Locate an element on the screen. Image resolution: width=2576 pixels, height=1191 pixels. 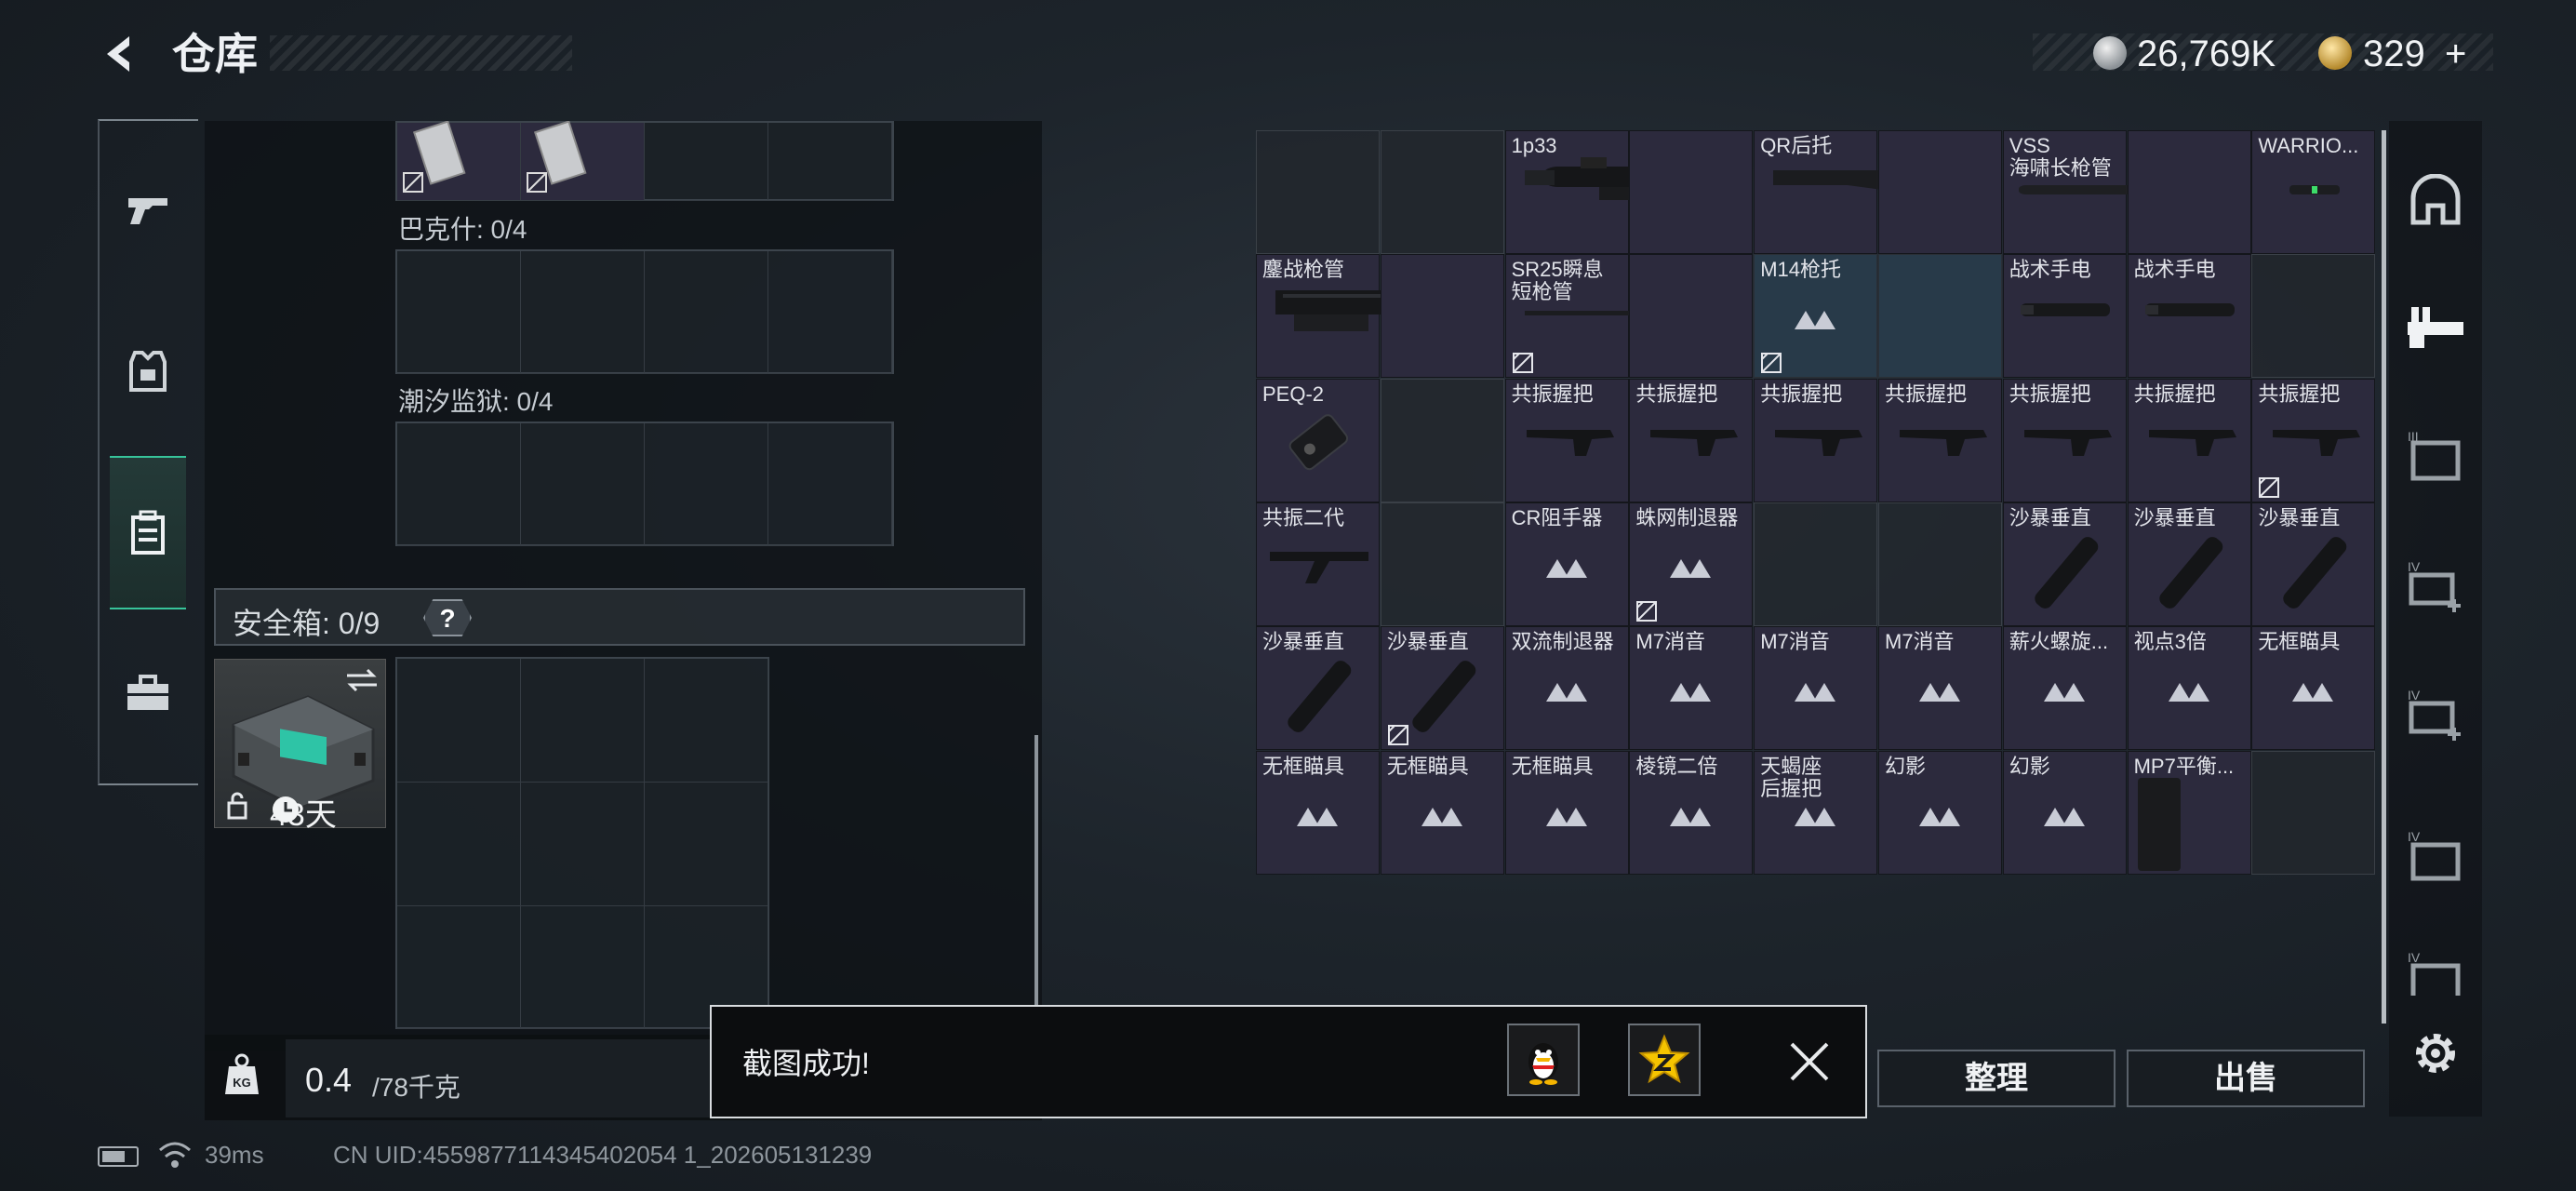
inventory-scrollbar is located at coordinates (2384, 577).